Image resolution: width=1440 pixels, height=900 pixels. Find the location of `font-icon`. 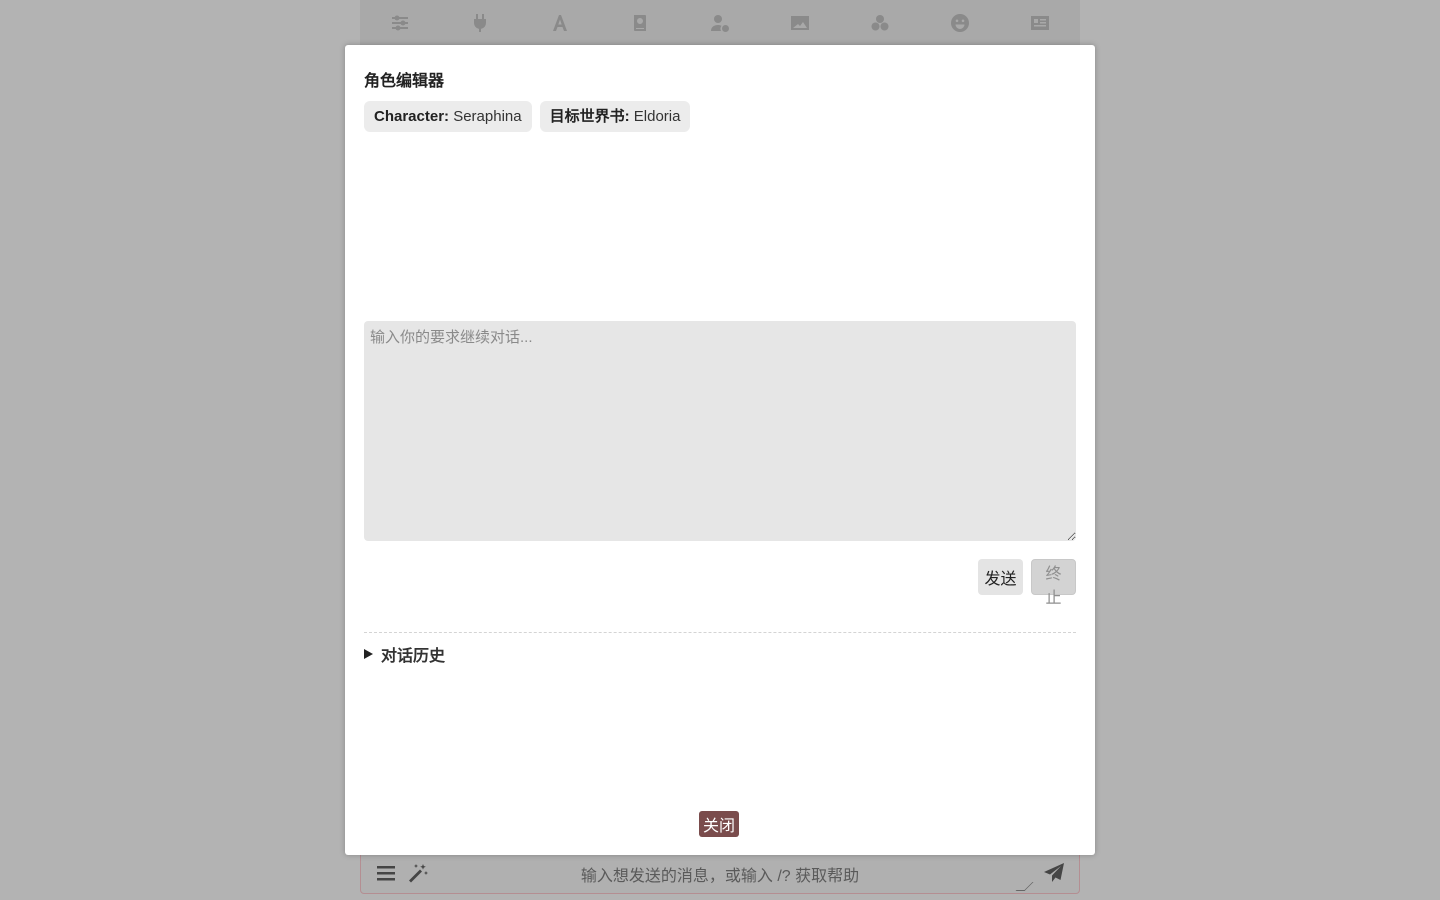

font-icon is located at coordinates (560, 23).